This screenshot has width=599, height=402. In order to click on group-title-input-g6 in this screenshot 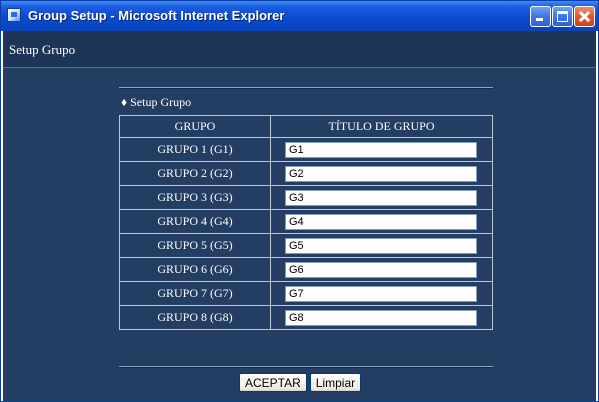, I will do `click(381, 269)`.